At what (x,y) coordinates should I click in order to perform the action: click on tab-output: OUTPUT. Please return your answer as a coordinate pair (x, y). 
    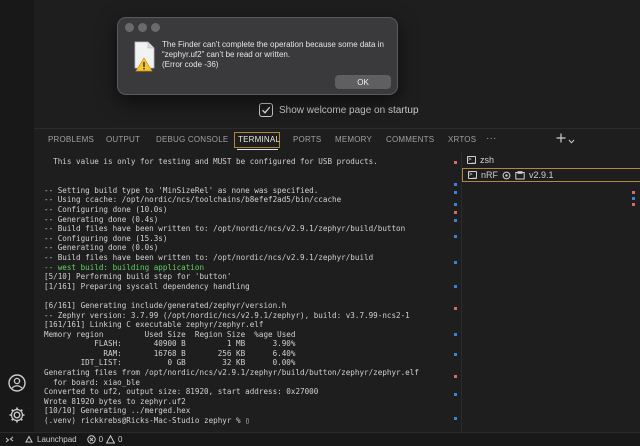
    Looking at the image, I should click on (123, 139).